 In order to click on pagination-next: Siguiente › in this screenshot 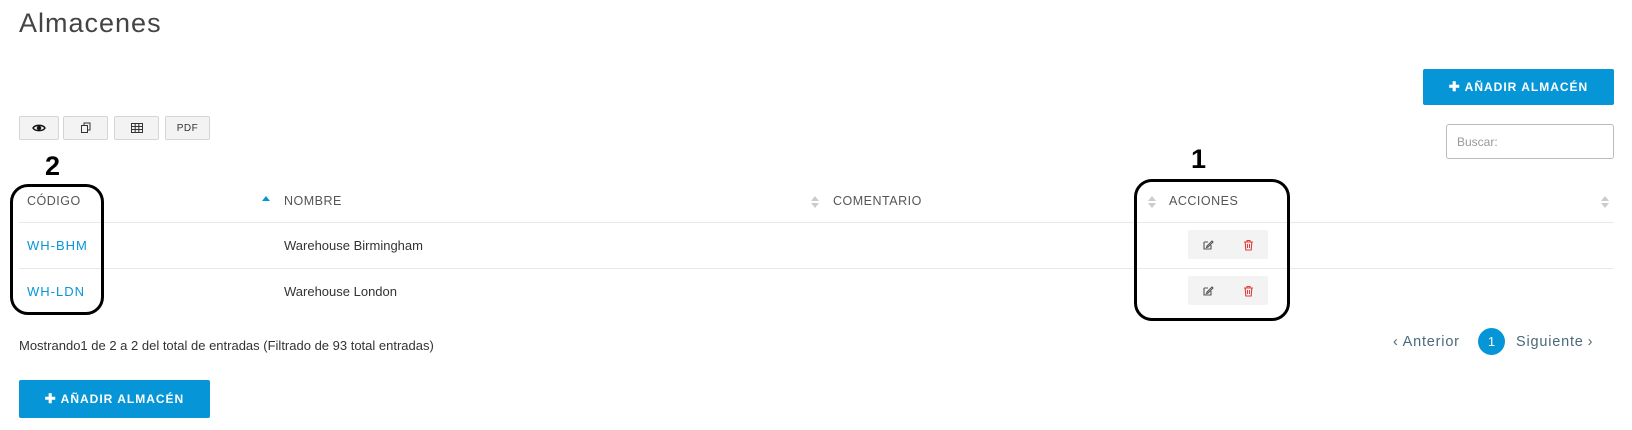, I will do `click(1554, 342)`.